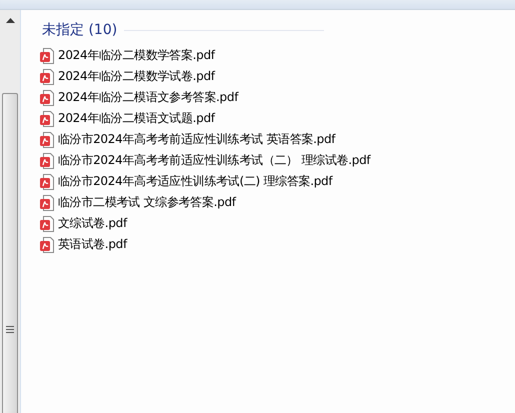 Image resolution: width=515 pixels, height=413 pixels. What do you see at coordinates (136, 55) in the screenshot?
I see `file-name: 2024年临汾二模数学答案.pdf` at bounding box center [136, 55].